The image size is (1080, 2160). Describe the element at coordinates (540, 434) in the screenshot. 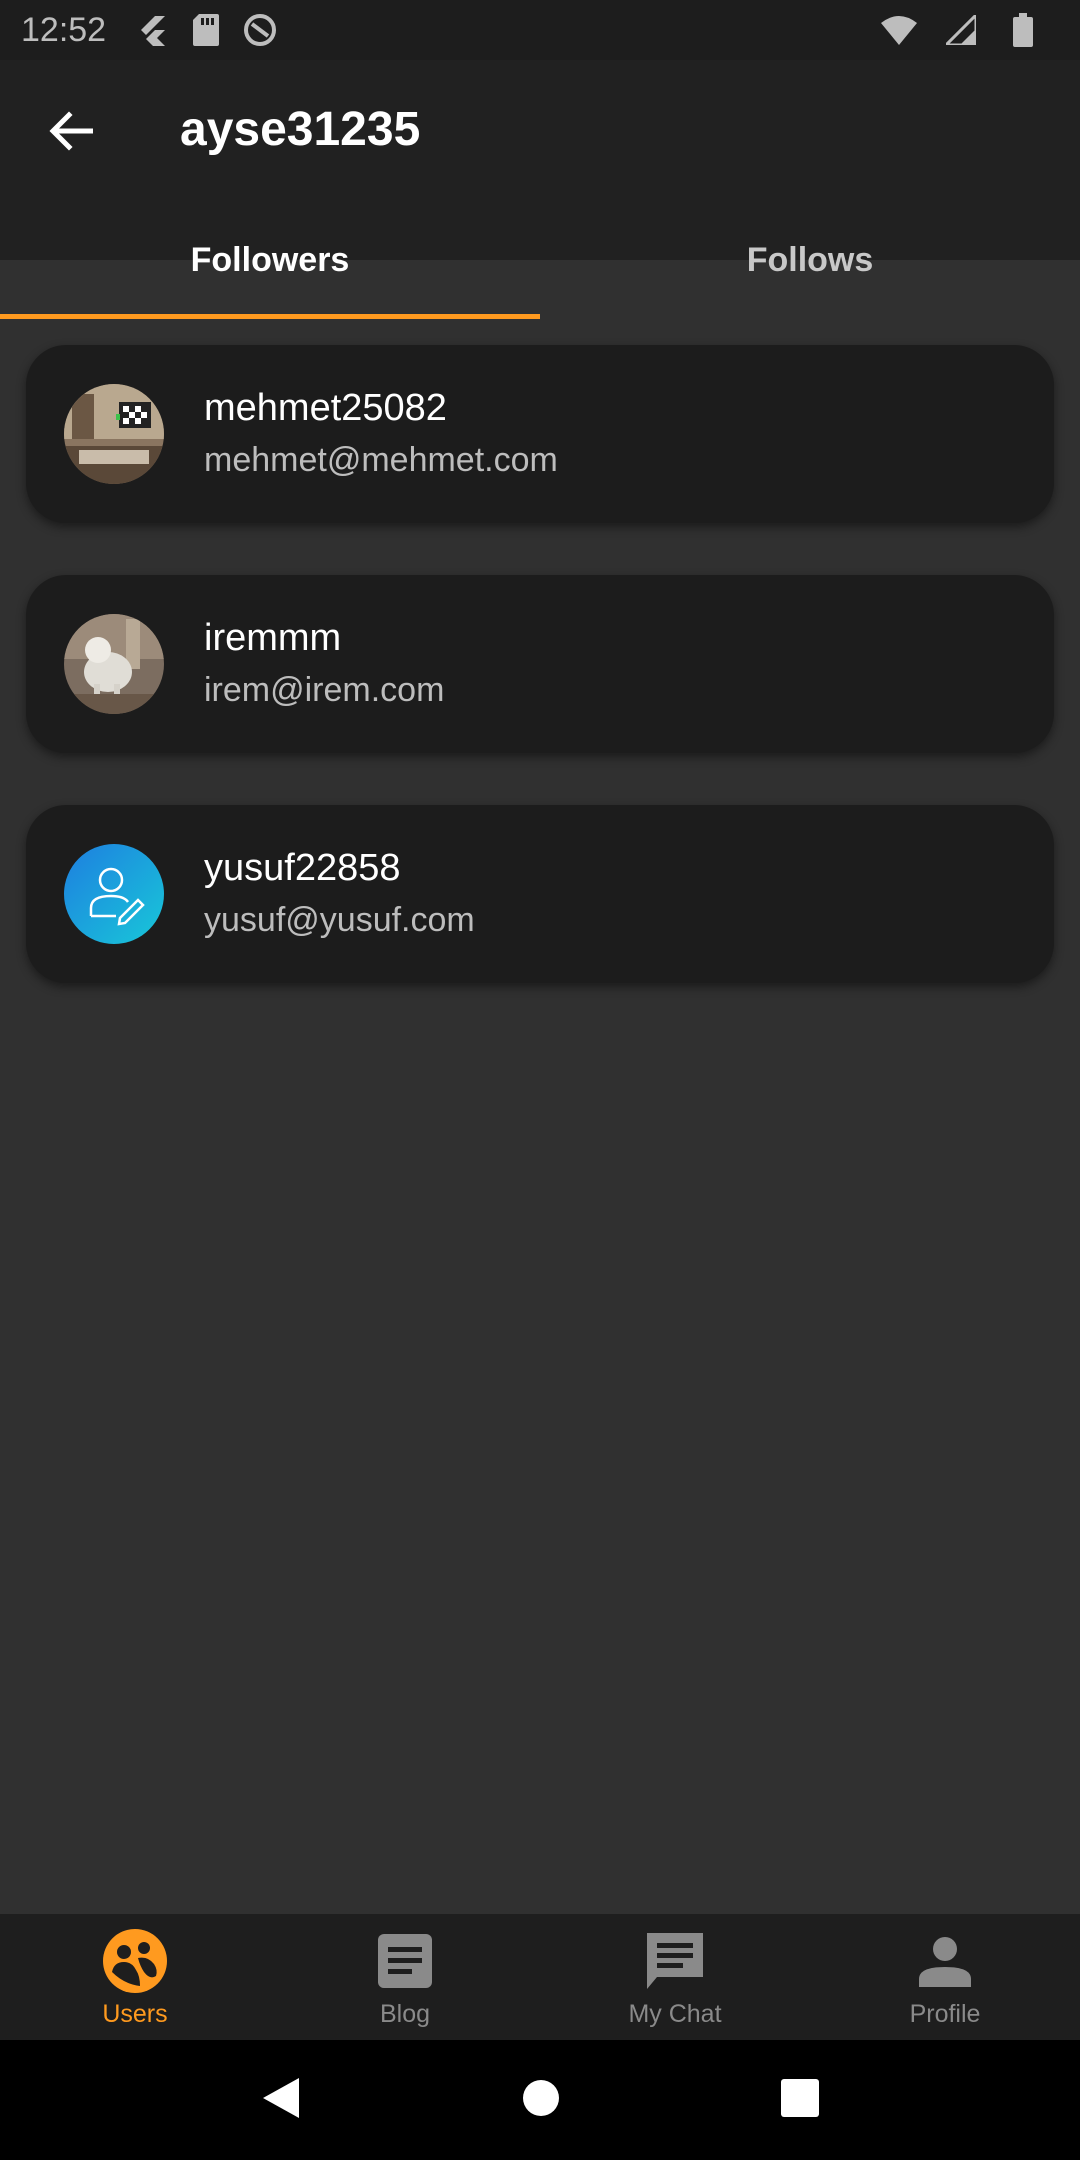

I see `list-item: mehmet25082 mehmet@mehmet.com` at that location.